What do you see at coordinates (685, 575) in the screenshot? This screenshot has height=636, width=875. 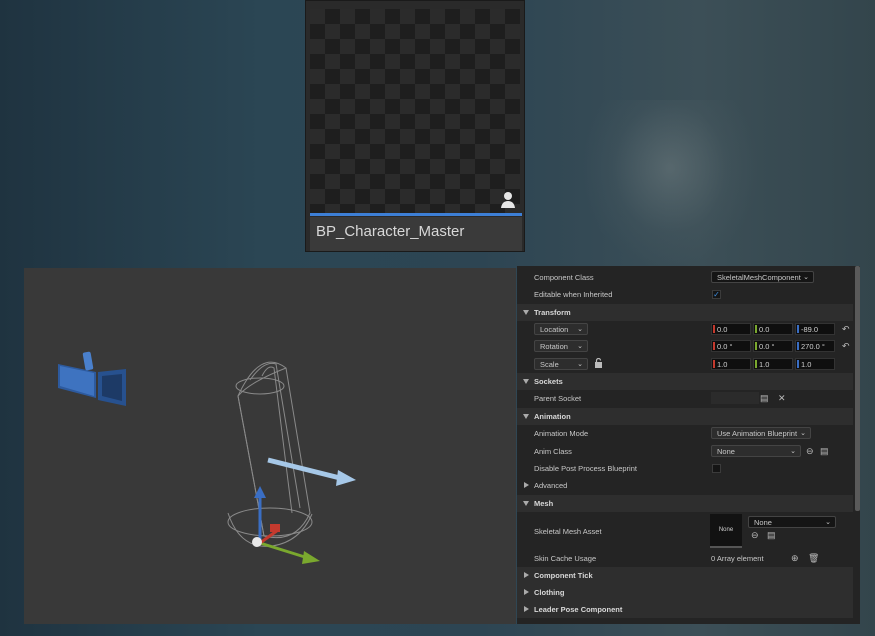 I see `component-tick-category: Component Tick` at bounding box center [685, 575].